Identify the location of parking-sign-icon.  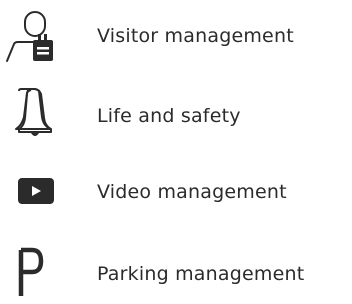
(40, 274).